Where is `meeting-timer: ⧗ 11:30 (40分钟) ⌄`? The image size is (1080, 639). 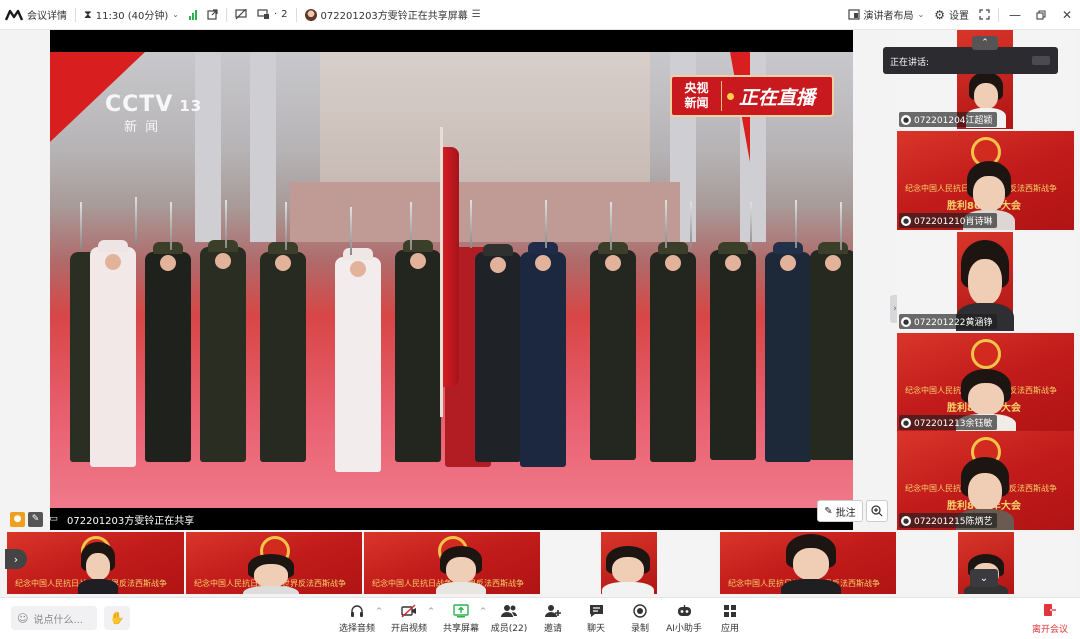
meeting-timer: ⧗ 11:30 (40分钟) ⌄ is located at coordinates (131, 15).